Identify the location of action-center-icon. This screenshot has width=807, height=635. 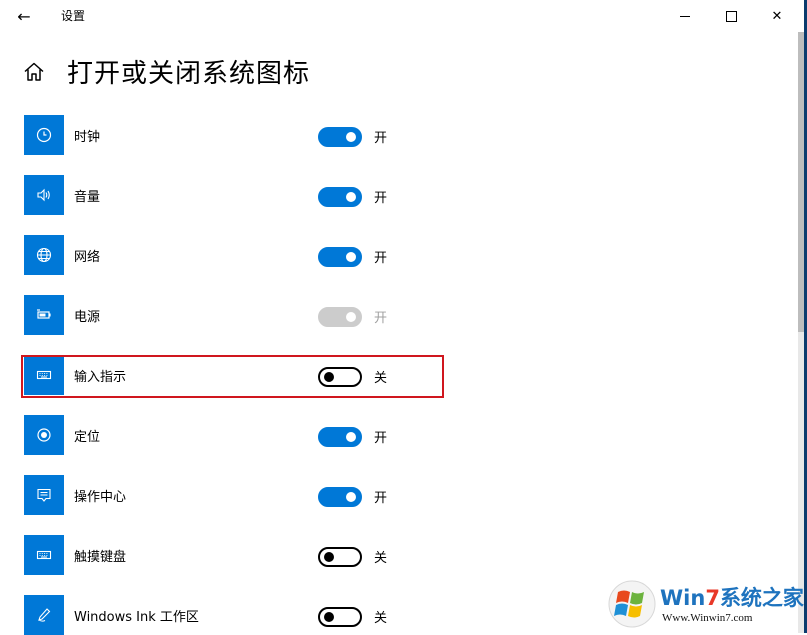
(44, 495).